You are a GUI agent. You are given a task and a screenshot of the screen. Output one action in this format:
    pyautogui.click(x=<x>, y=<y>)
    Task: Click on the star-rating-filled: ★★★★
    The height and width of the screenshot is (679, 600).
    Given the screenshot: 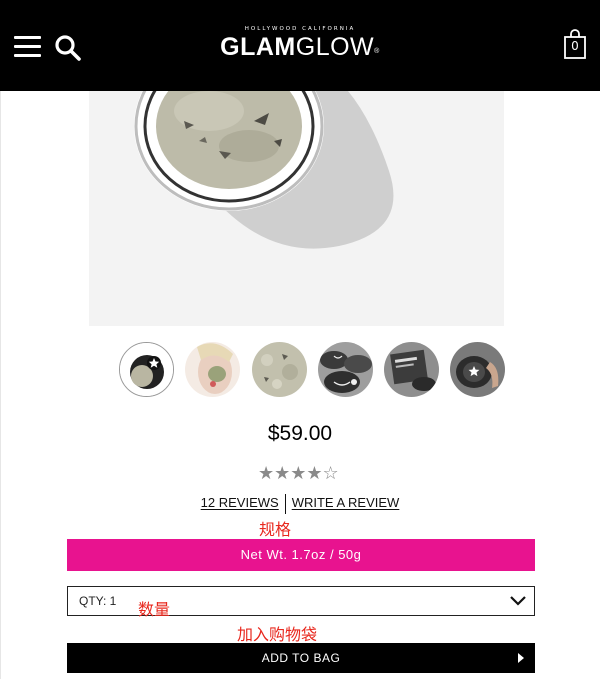 What is the action you would take?
    pyautogui.click(x=290, y=473)
    